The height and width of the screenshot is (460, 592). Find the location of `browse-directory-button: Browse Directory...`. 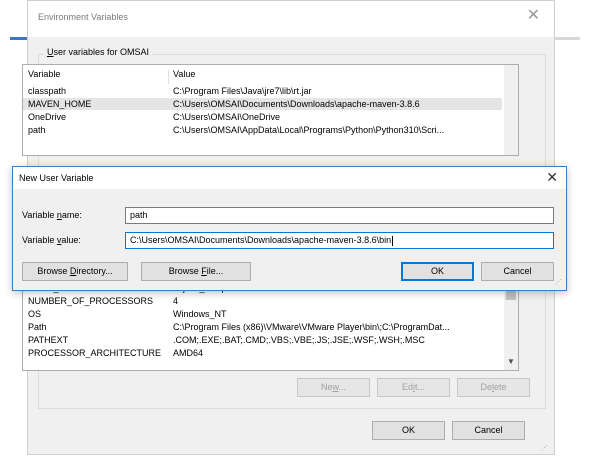

browse-directory-button: Browse Directory... is located at coordinates (75, 271).